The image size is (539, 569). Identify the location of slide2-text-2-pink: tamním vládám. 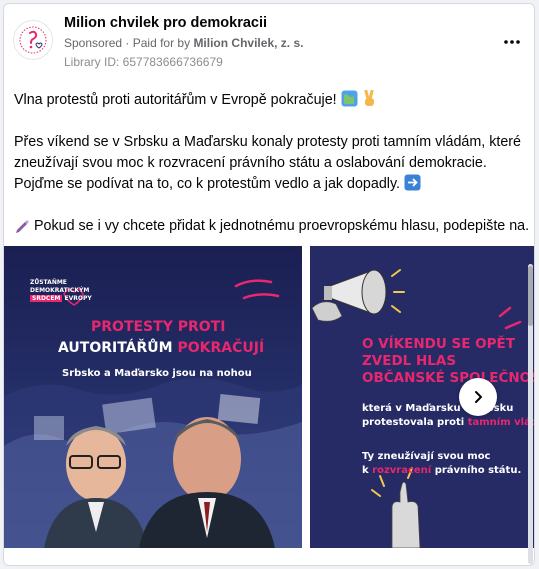
(500, 422).